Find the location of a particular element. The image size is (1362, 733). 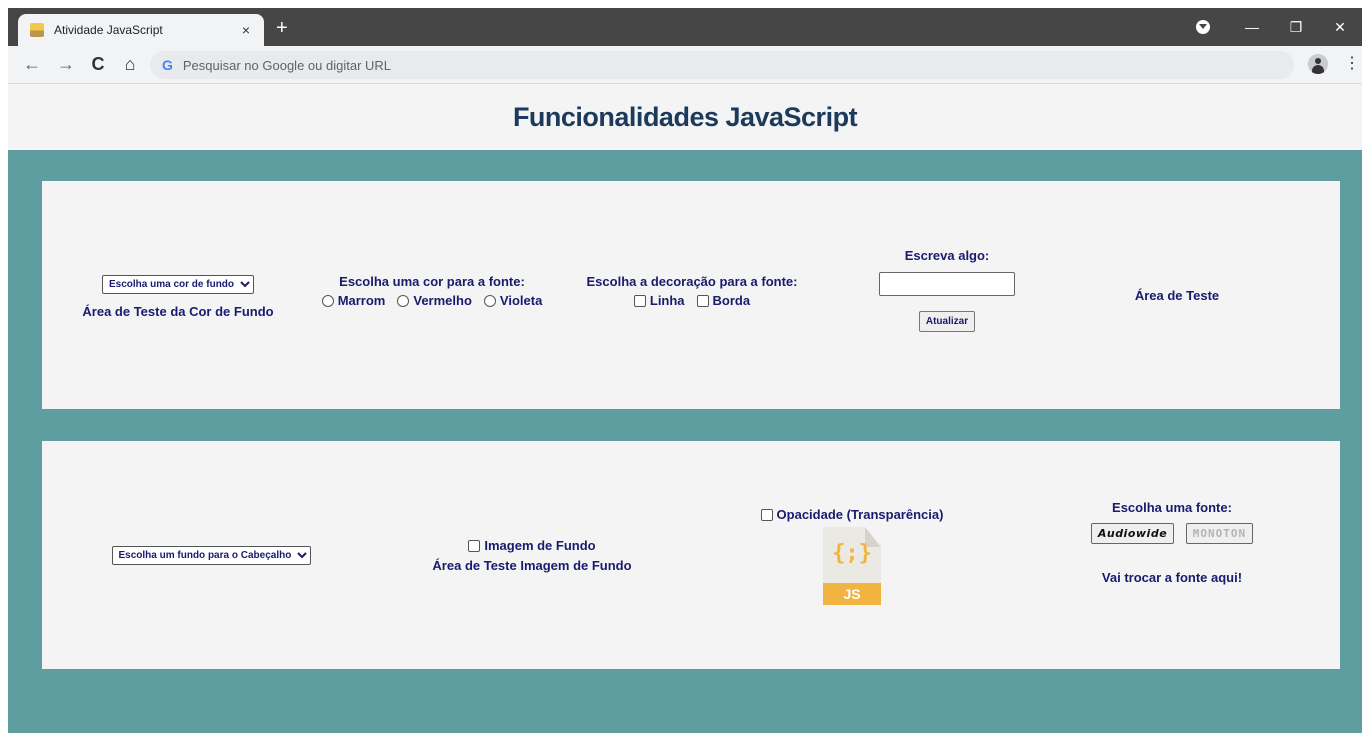

home-icon: ⌂ is located at coordinates (130, 64).